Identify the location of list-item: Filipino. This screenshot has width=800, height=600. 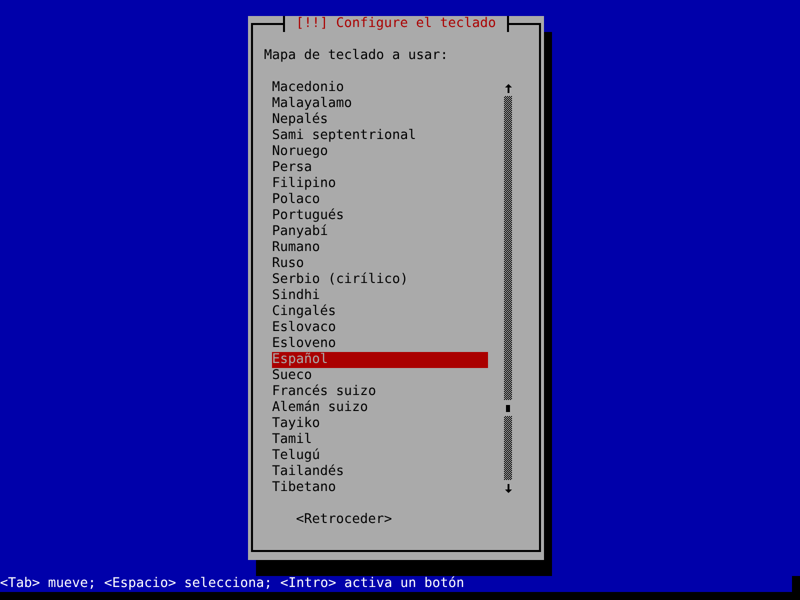
(380, 184).